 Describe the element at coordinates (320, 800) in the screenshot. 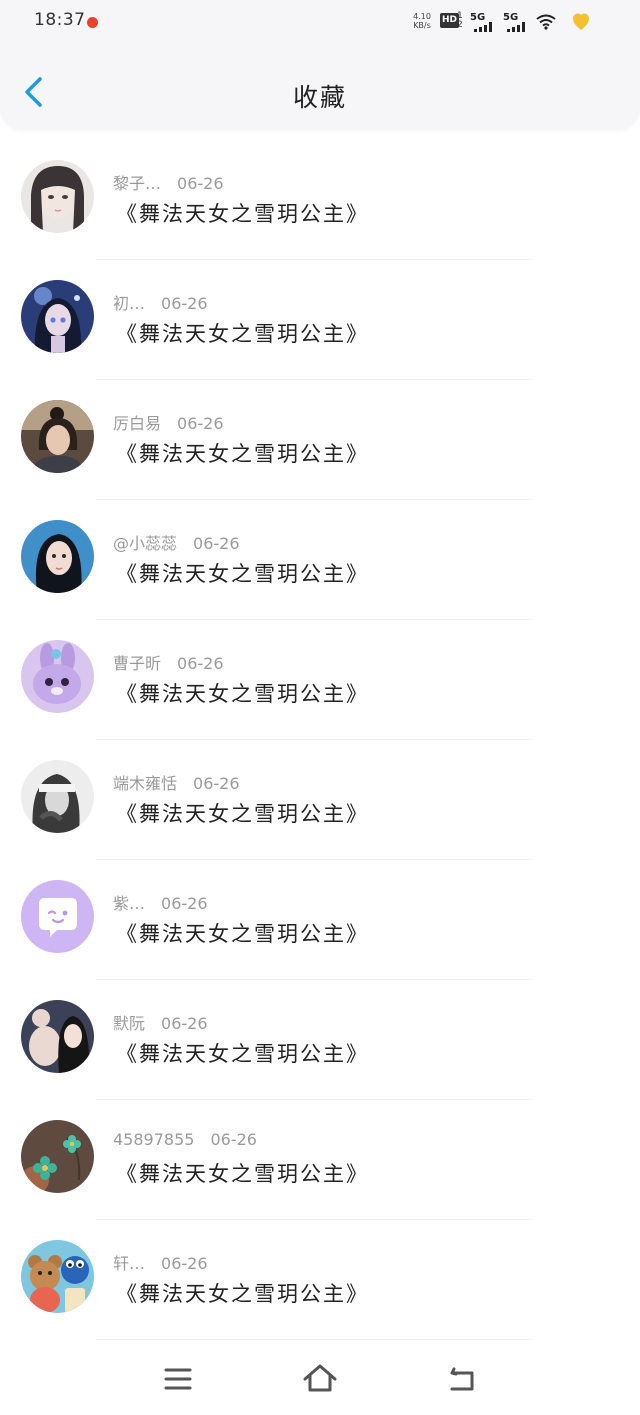

I see `list-item: 端木雍恬 06-26 《舞法天女之雪玥公主》` at that location.